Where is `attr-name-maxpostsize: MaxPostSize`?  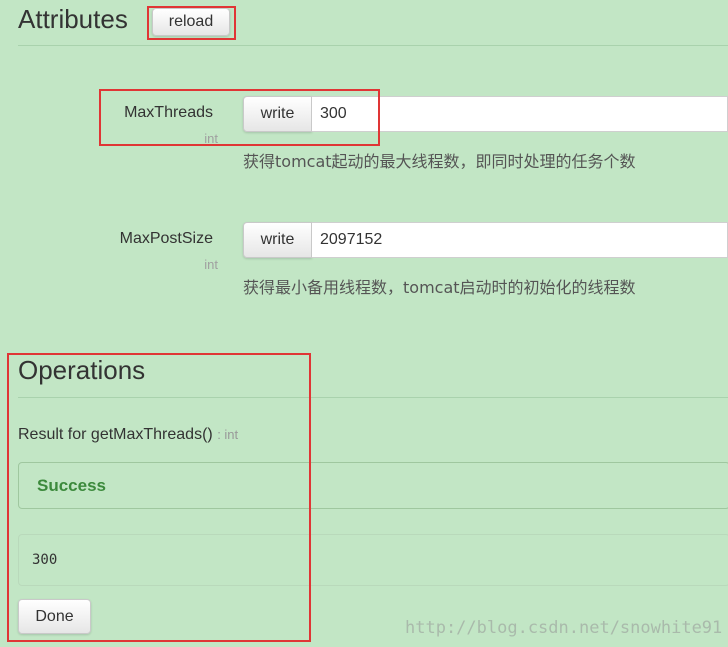
attr-name-maxpostsize: MaxPostSize is located at coordinates (166, 238).